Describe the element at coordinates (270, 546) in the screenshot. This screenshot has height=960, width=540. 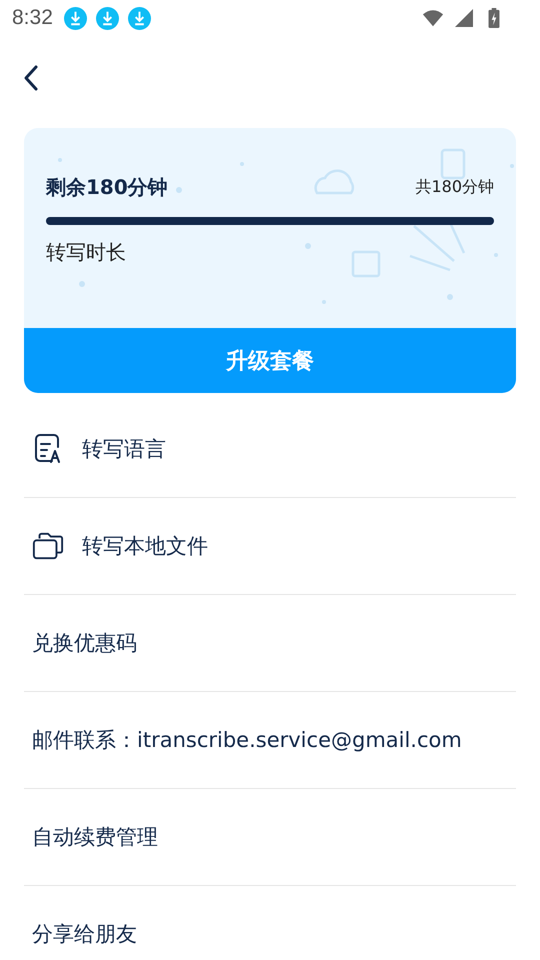
I see `menu-item: 转写本地文件` at that location.